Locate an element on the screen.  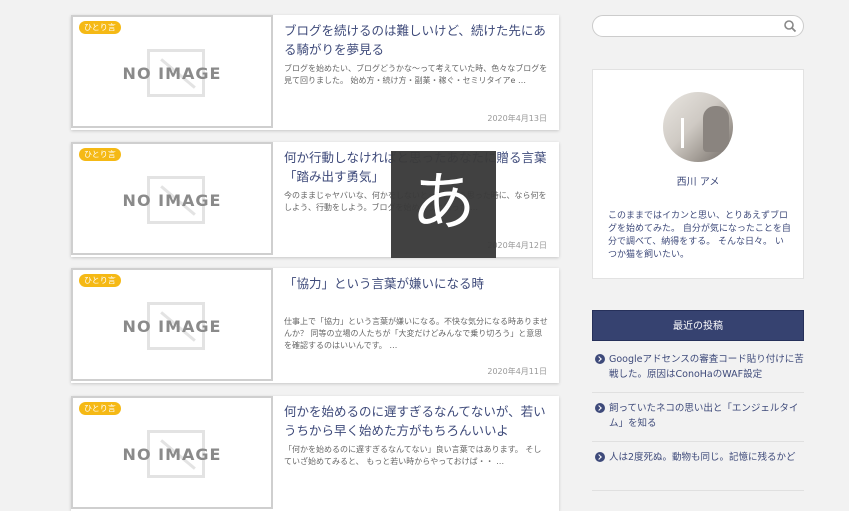
post-date: 2020年4月11日 is located at coordinates (517, 371).